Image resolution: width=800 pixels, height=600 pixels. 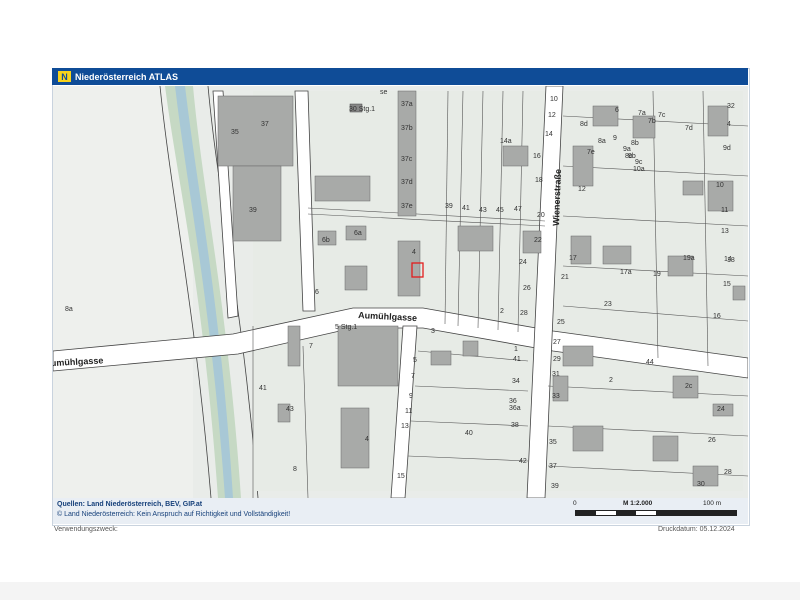 What do you see at coordinates (506, 141) in the screenshot?
I see `house-number: 14a` at bounding box center [506, 141].